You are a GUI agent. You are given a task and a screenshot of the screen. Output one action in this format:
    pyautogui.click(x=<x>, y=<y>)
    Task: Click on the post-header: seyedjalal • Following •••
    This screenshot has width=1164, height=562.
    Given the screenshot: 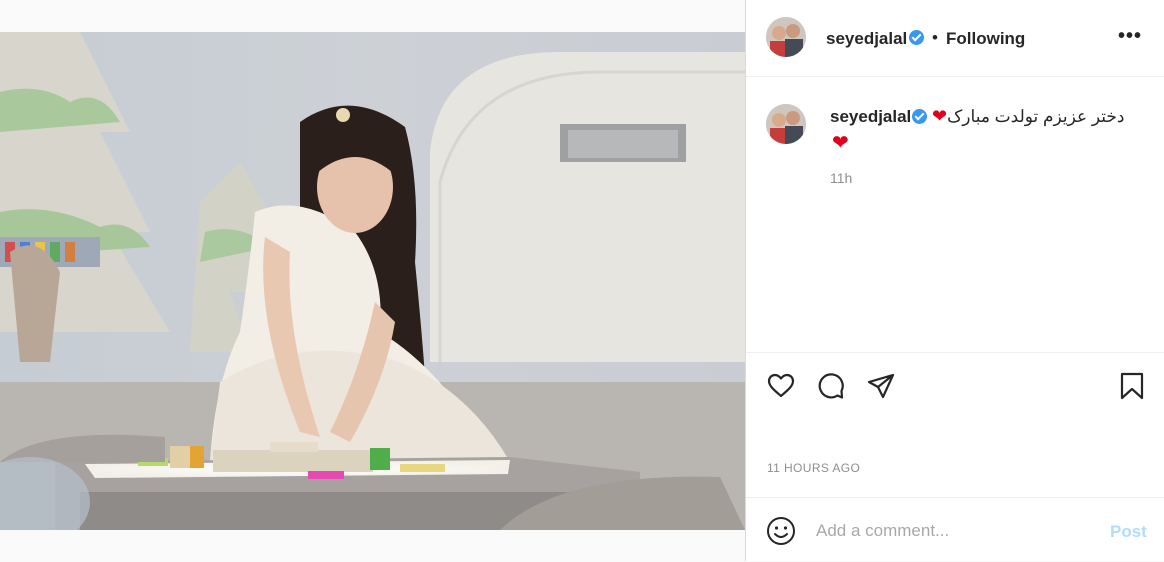 What is the action you would take?
    pyautogui.click(x=955, y=38)
    